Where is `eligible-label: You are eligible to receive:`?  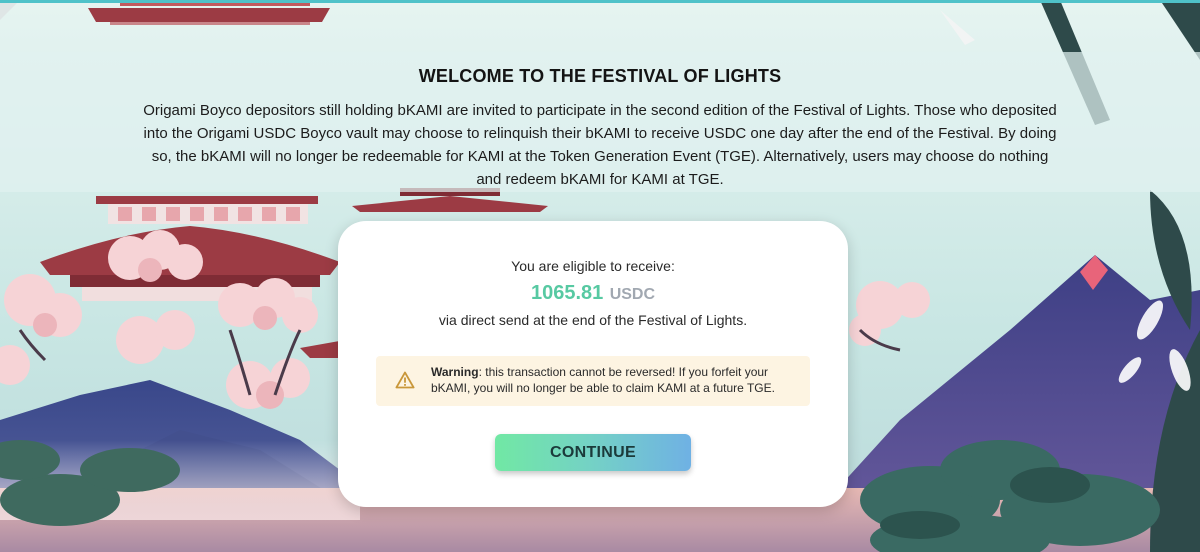 eligible-label: You are eligible to receive: is located at coordinates (593, 266).